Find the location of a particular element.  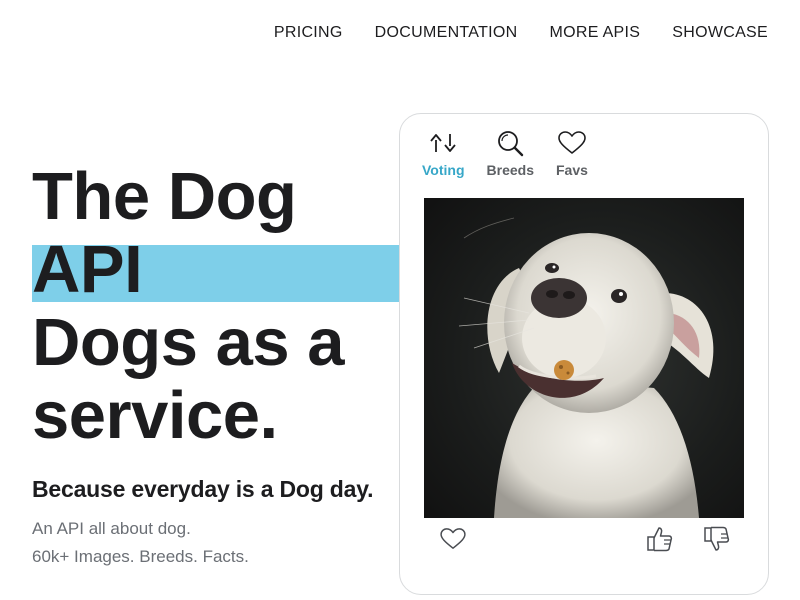

tab-favs: Favs is located at coordinates (572, 153).